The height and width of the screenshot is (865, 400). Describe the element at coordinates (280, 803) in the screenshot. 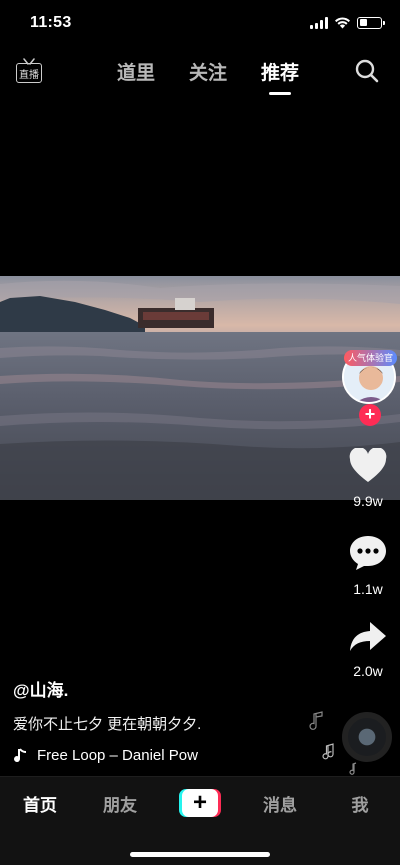

I see `nav-messages: 消息` at that location.